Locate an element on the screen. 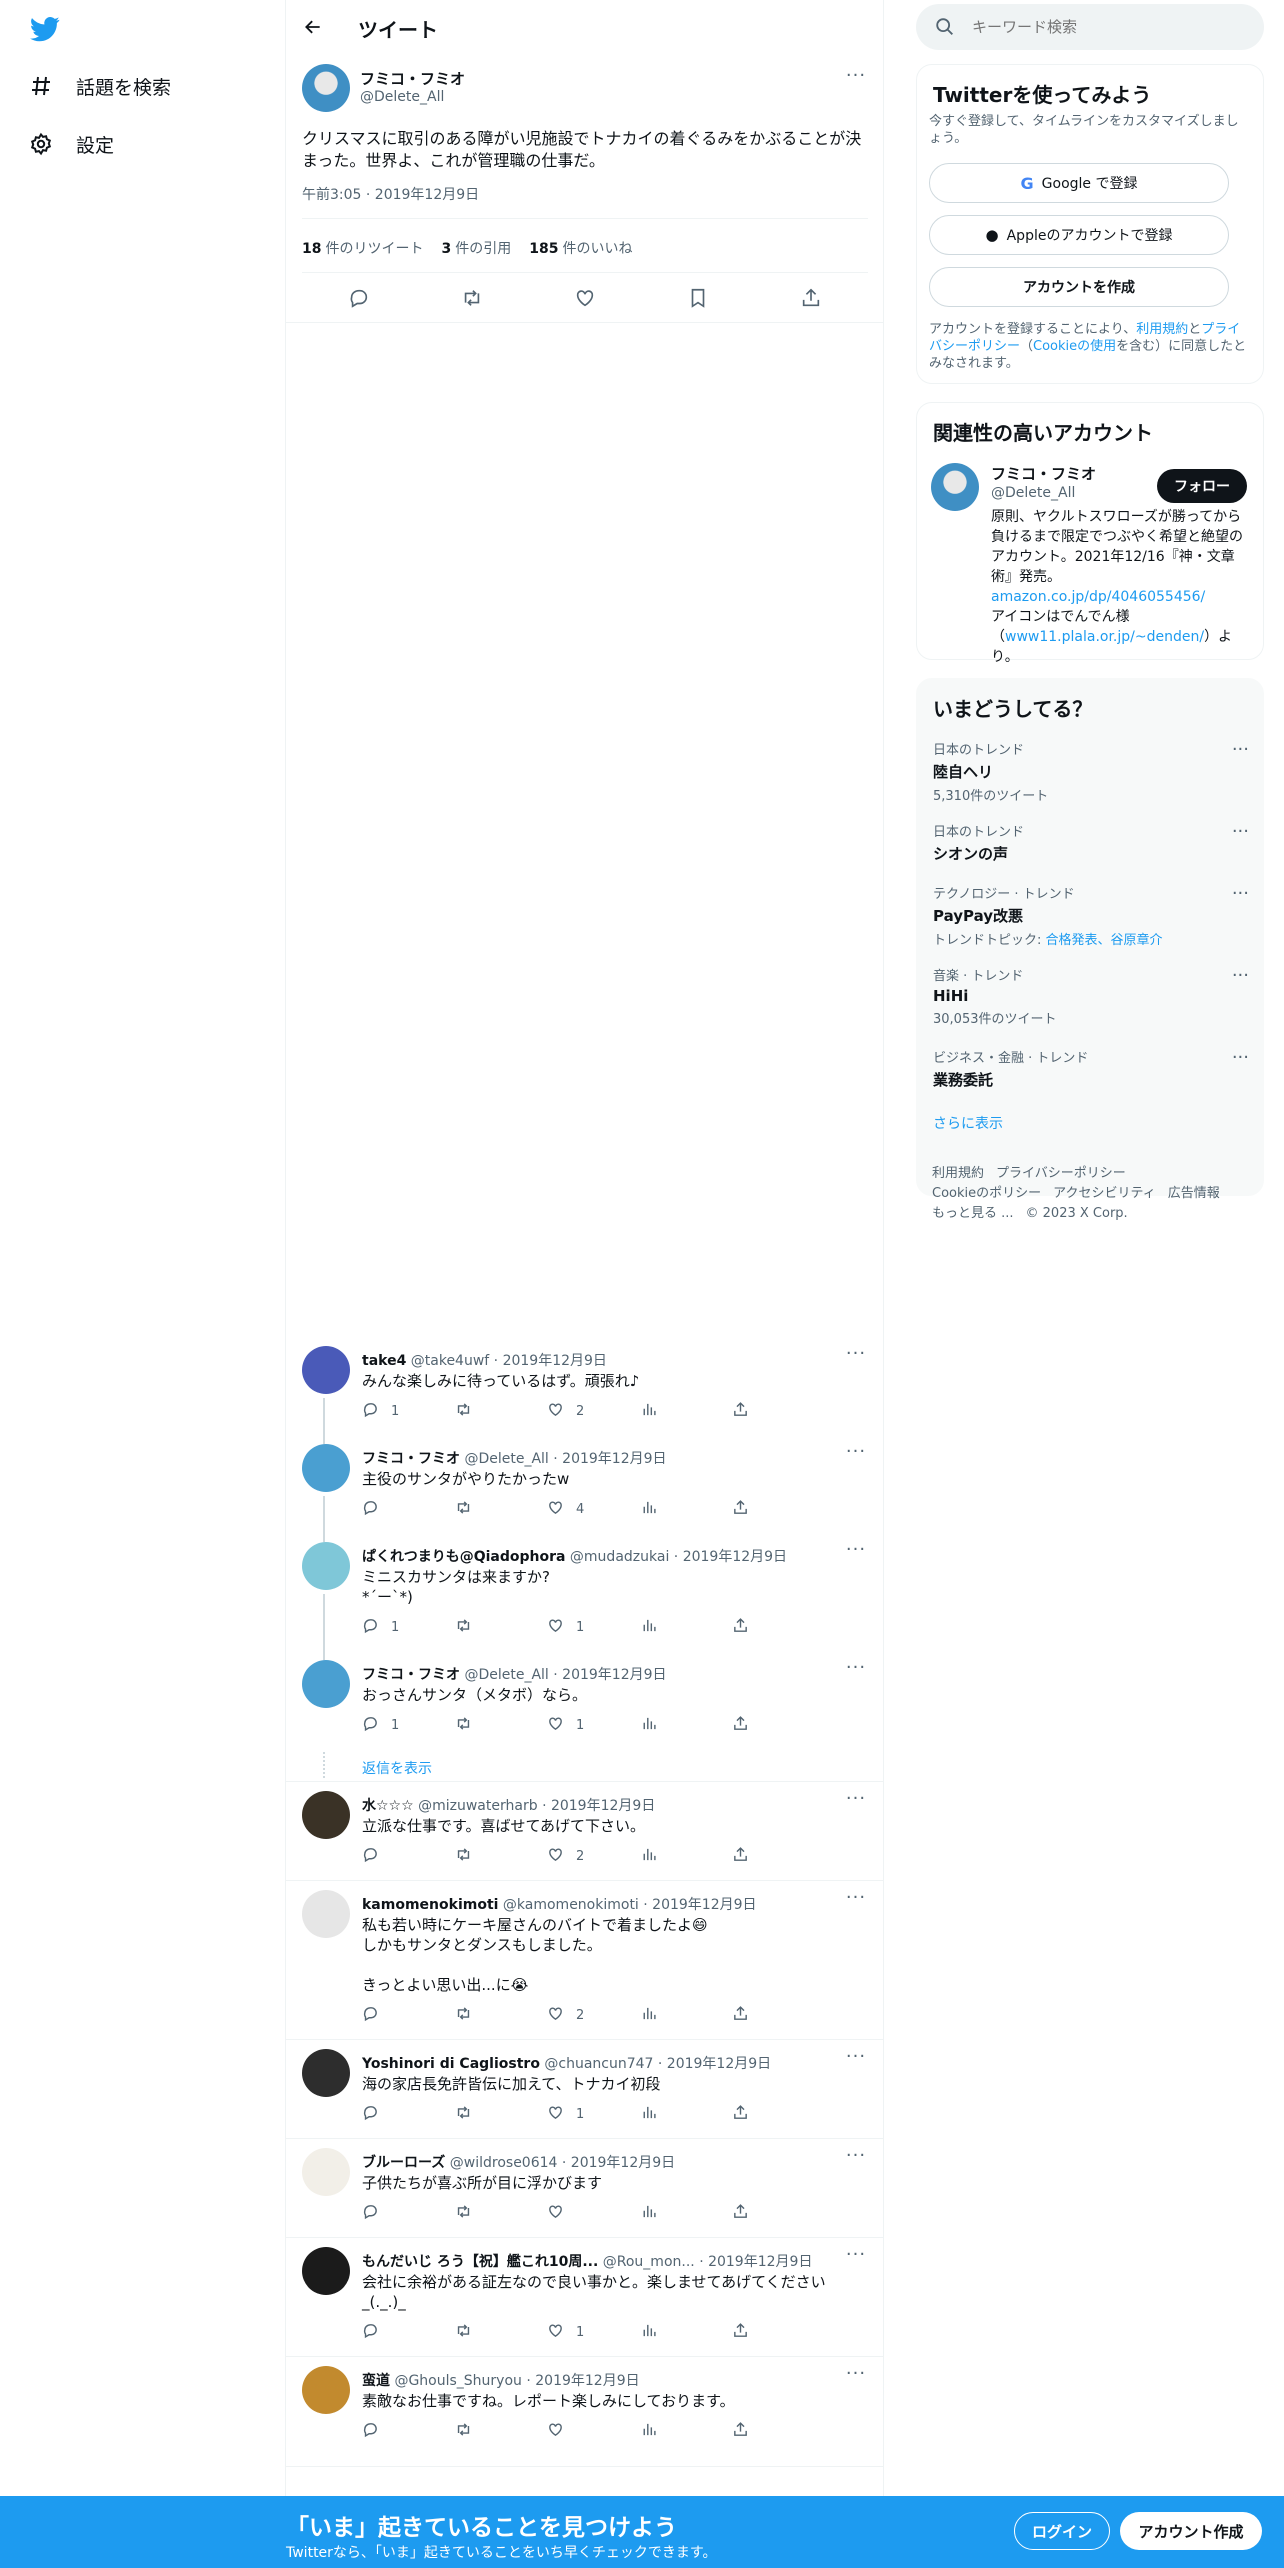 Image resolution: width=1284 pixels, height=2568 pixels. reply-author-name: 蛮道 is located at coordinates (376, 2381).